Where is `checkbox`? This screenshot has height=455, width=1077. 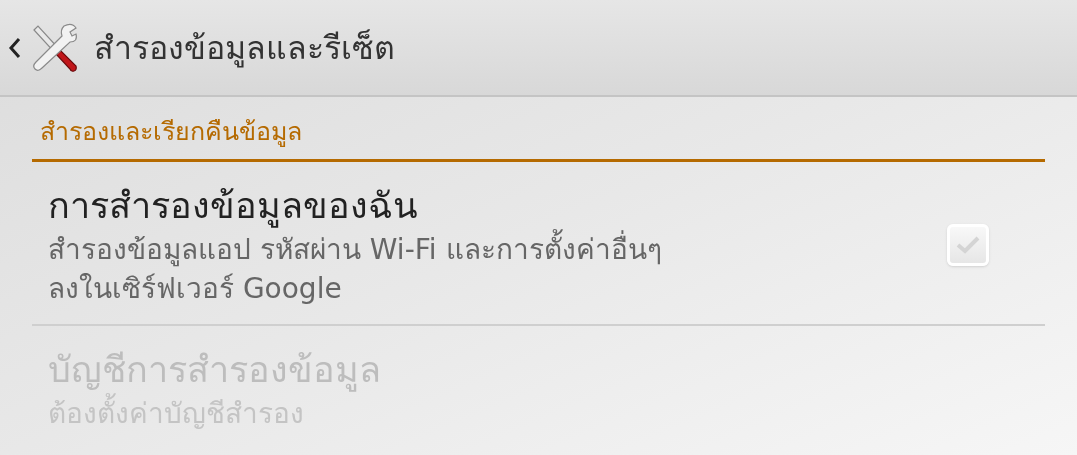
checkbox is located at coordinates (968, 244).